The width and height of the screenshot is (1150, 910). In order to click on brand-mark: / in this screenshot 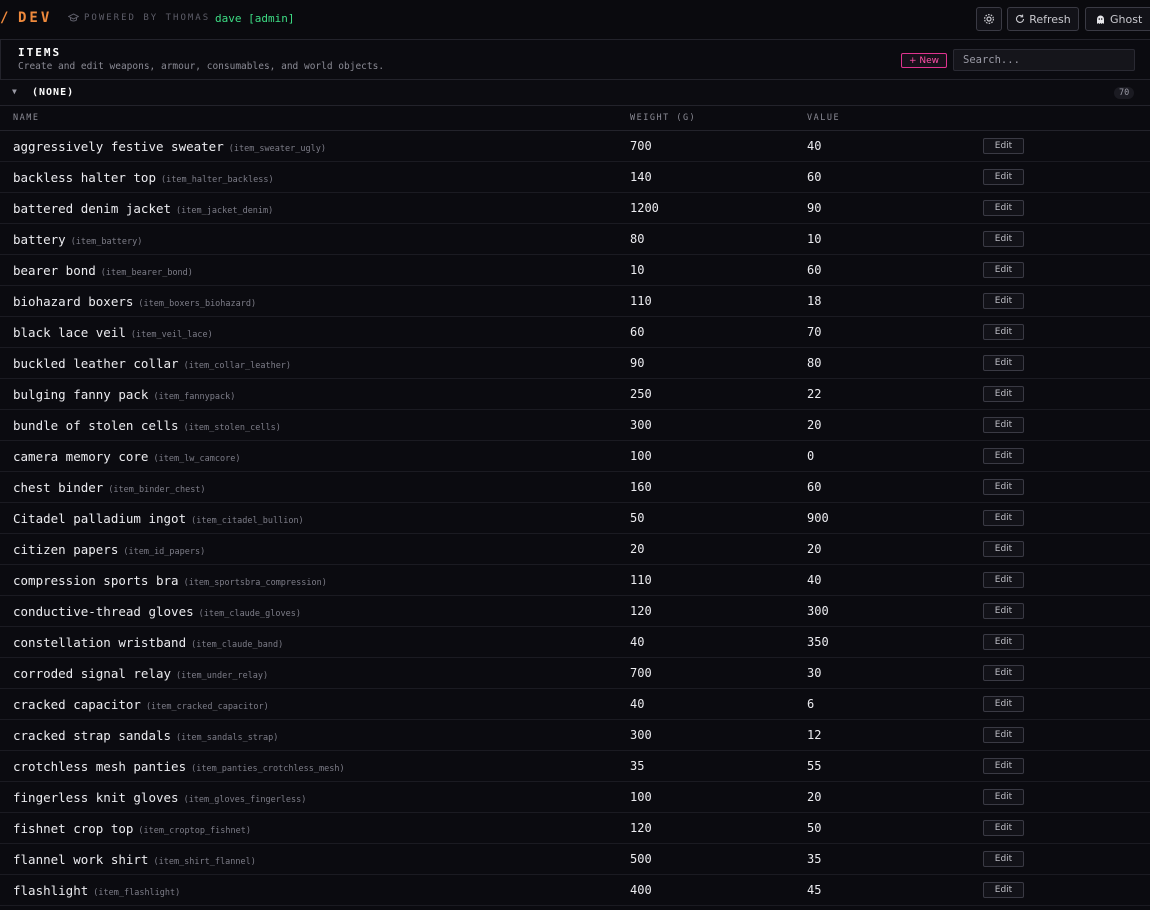, I will do `click(4, 18)`.